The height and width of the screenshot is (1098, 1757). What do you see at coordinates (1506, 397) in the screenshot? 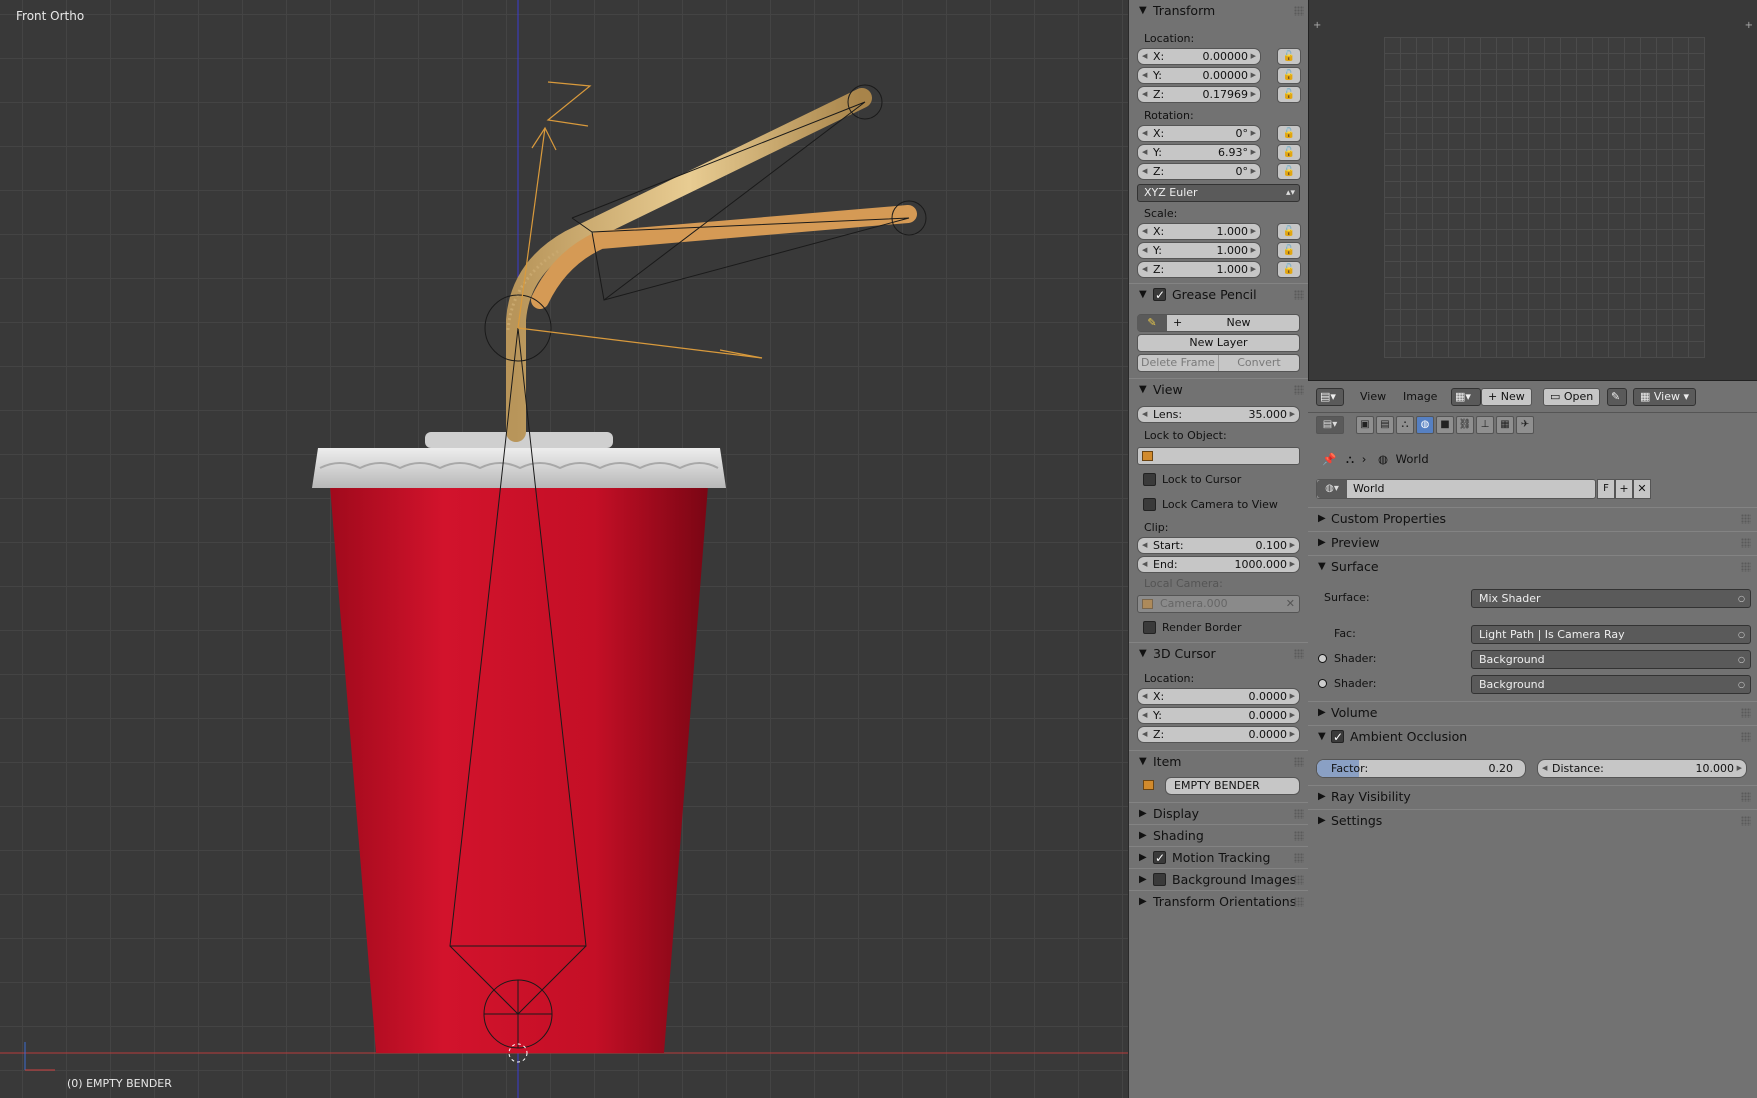
I see `new-image-button: + New` at bounding box center [1506, 397].